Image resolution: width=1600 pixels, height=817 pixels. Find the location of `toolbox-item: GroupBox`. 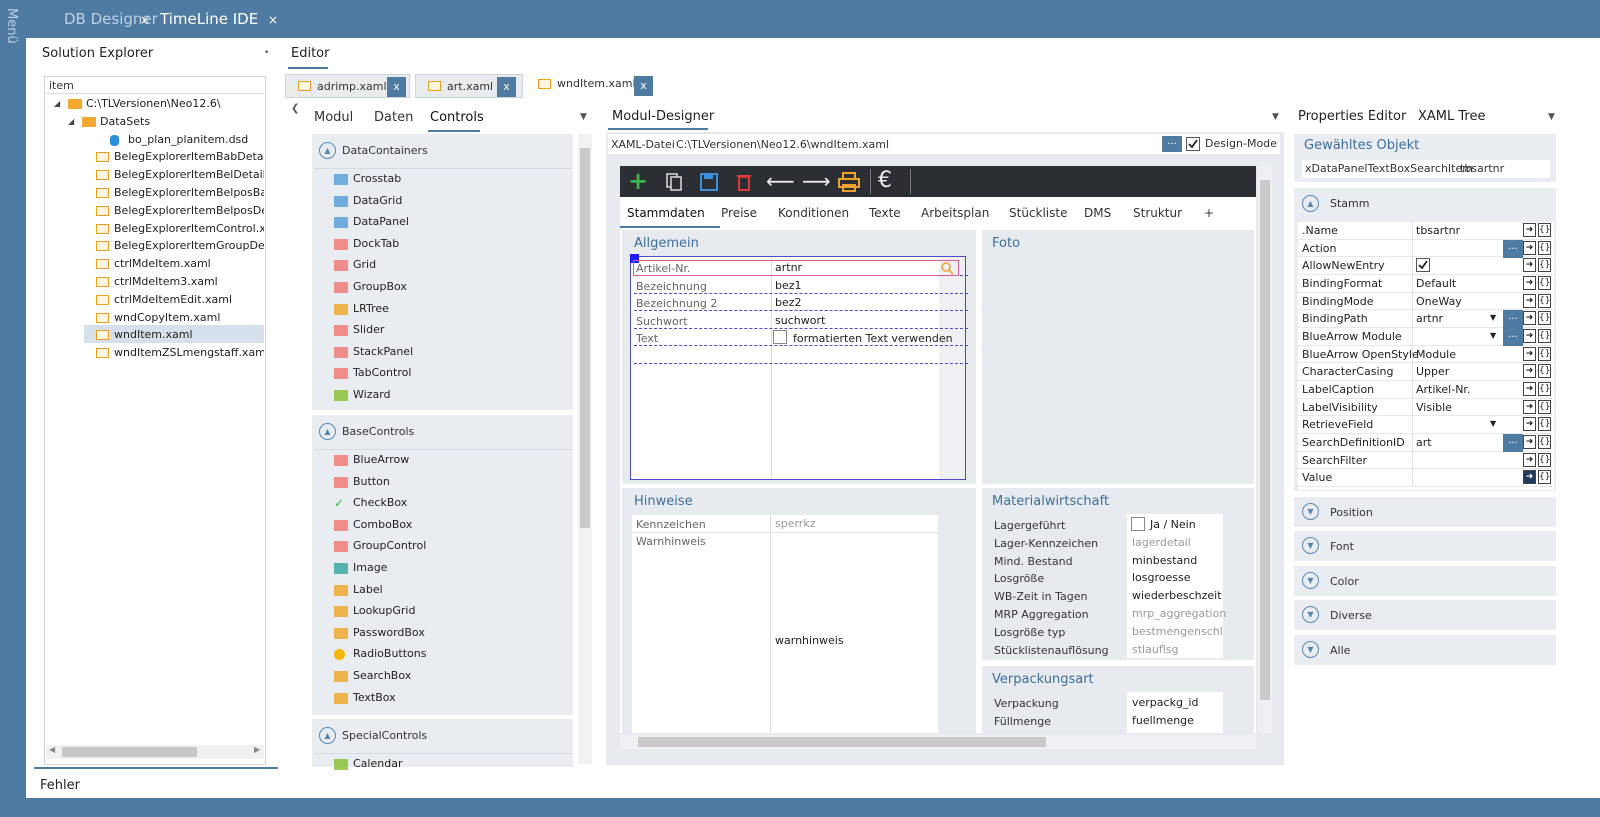

toolbox-item: GroupBox is located at coordinates (380, 286).